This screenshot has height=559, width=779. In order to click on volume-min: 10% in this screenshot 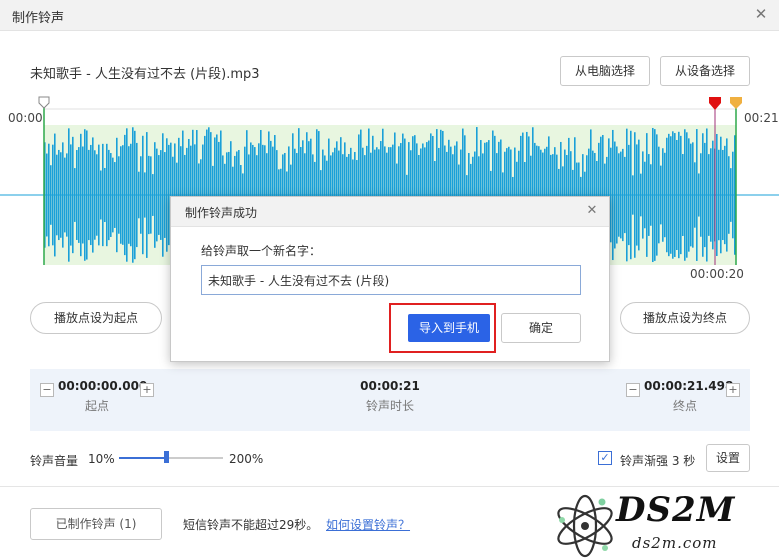, I will do `click(101, 459)`.